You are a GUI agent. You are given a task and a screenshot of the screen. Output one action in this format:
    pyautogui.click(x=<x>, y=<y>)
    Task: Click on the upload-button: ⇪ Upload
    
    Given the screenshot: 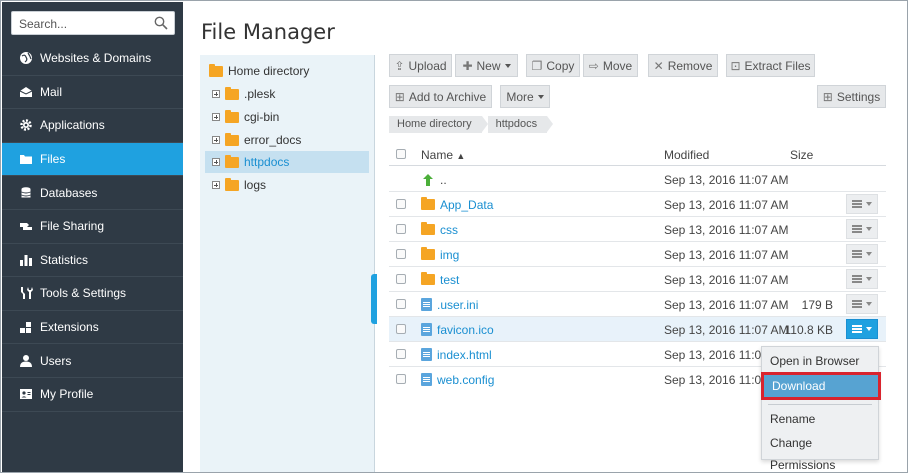 What is the action you would take?
    pyautogui.click(x=420, y=65)
    